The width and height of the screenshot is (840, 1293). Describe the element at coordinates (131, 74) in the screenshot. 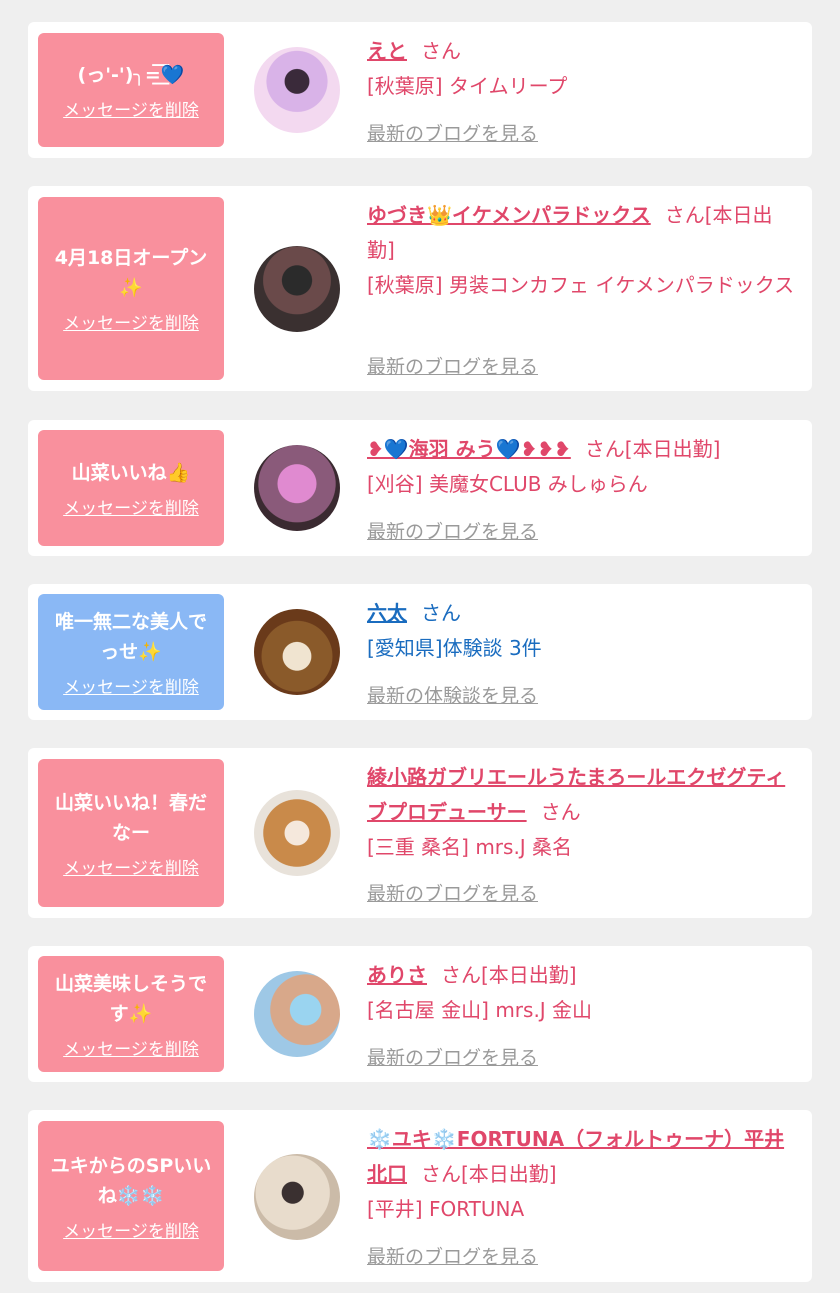

I see `message-text: (っ'-')╮=͟͟͞͞💙` at that location.